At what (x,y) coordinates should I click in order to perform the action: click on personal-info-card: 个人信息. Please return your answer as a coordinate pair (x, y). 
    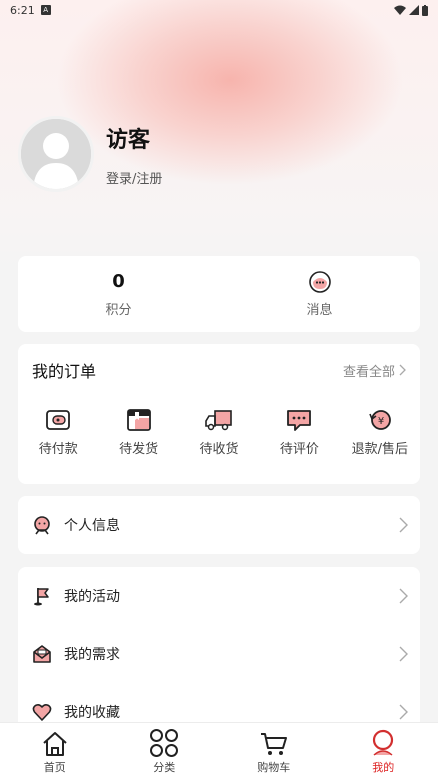
    Looking at the image, I should click on (219, 525).